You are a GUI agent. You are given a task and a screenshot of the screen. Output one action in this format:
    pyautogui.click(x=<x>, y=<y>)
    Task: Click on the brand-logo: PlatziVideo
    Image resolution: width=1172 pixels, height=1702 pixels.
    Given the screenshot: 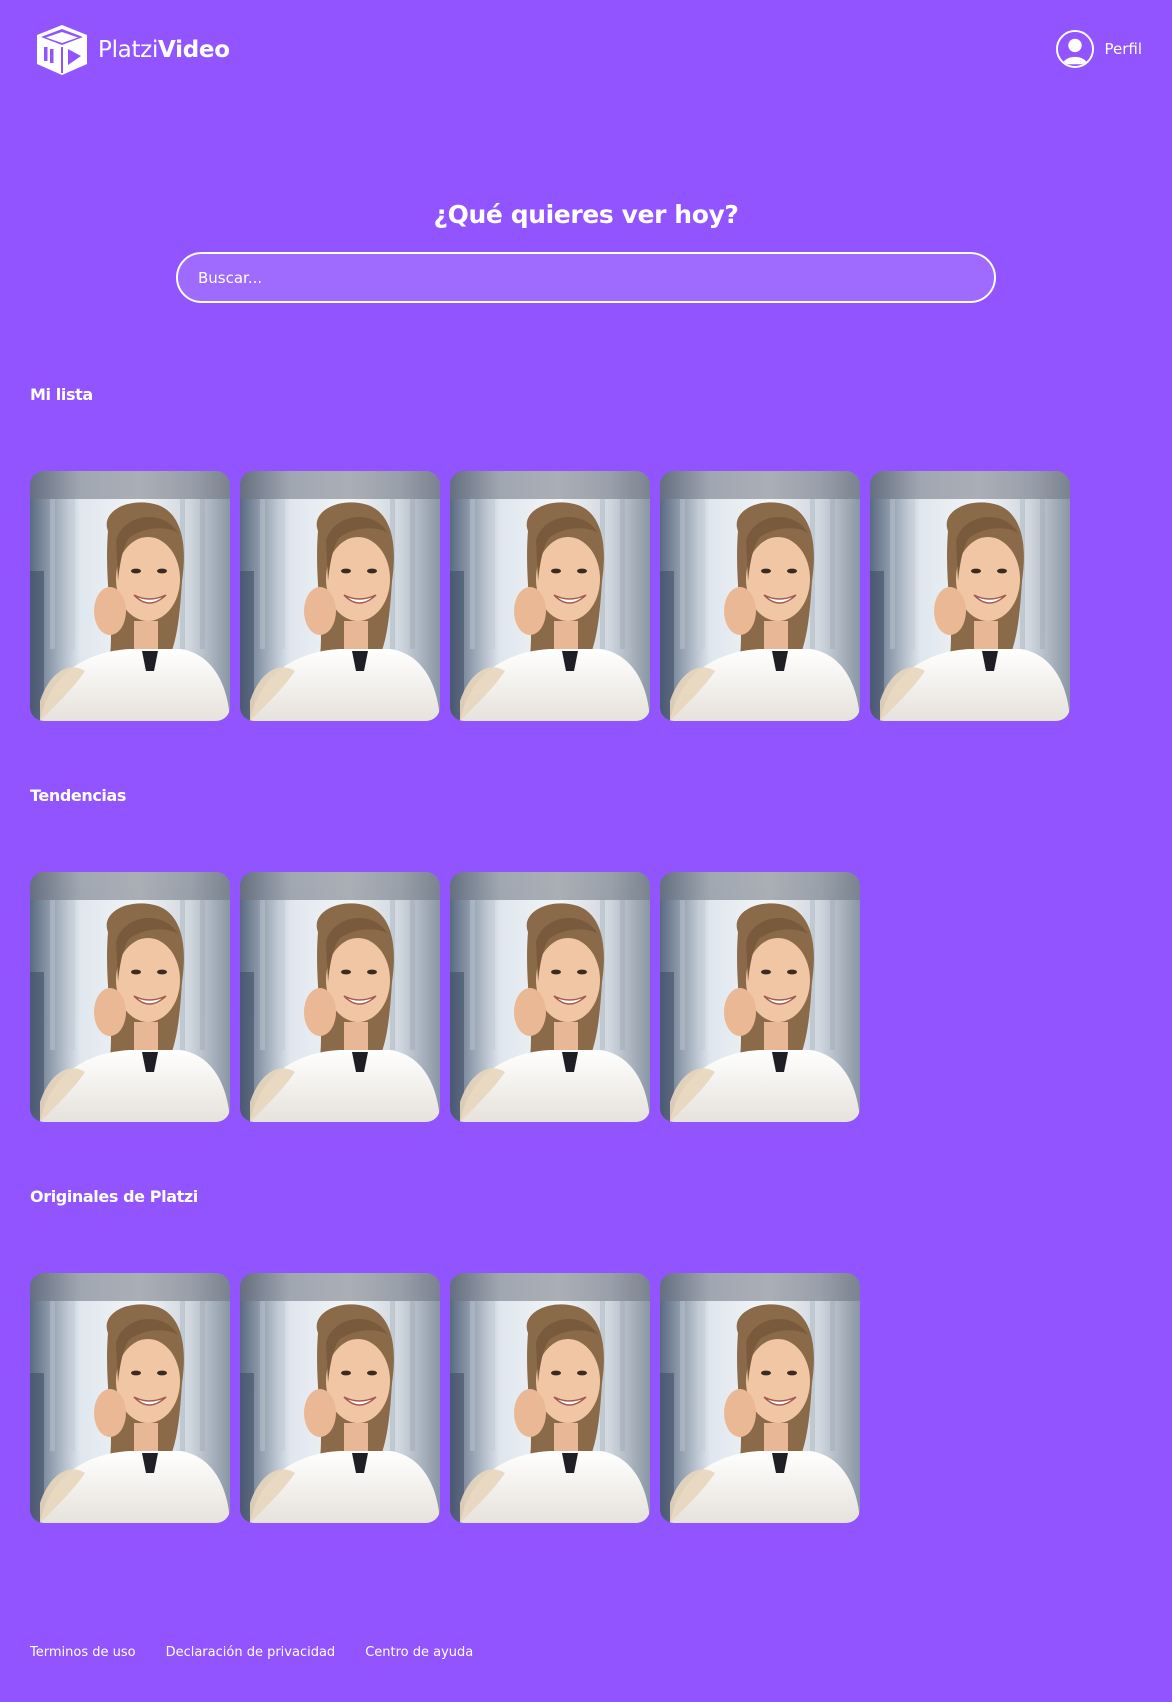 What is the action you would take?
    pyautogui.click(x=132, y=50)
    